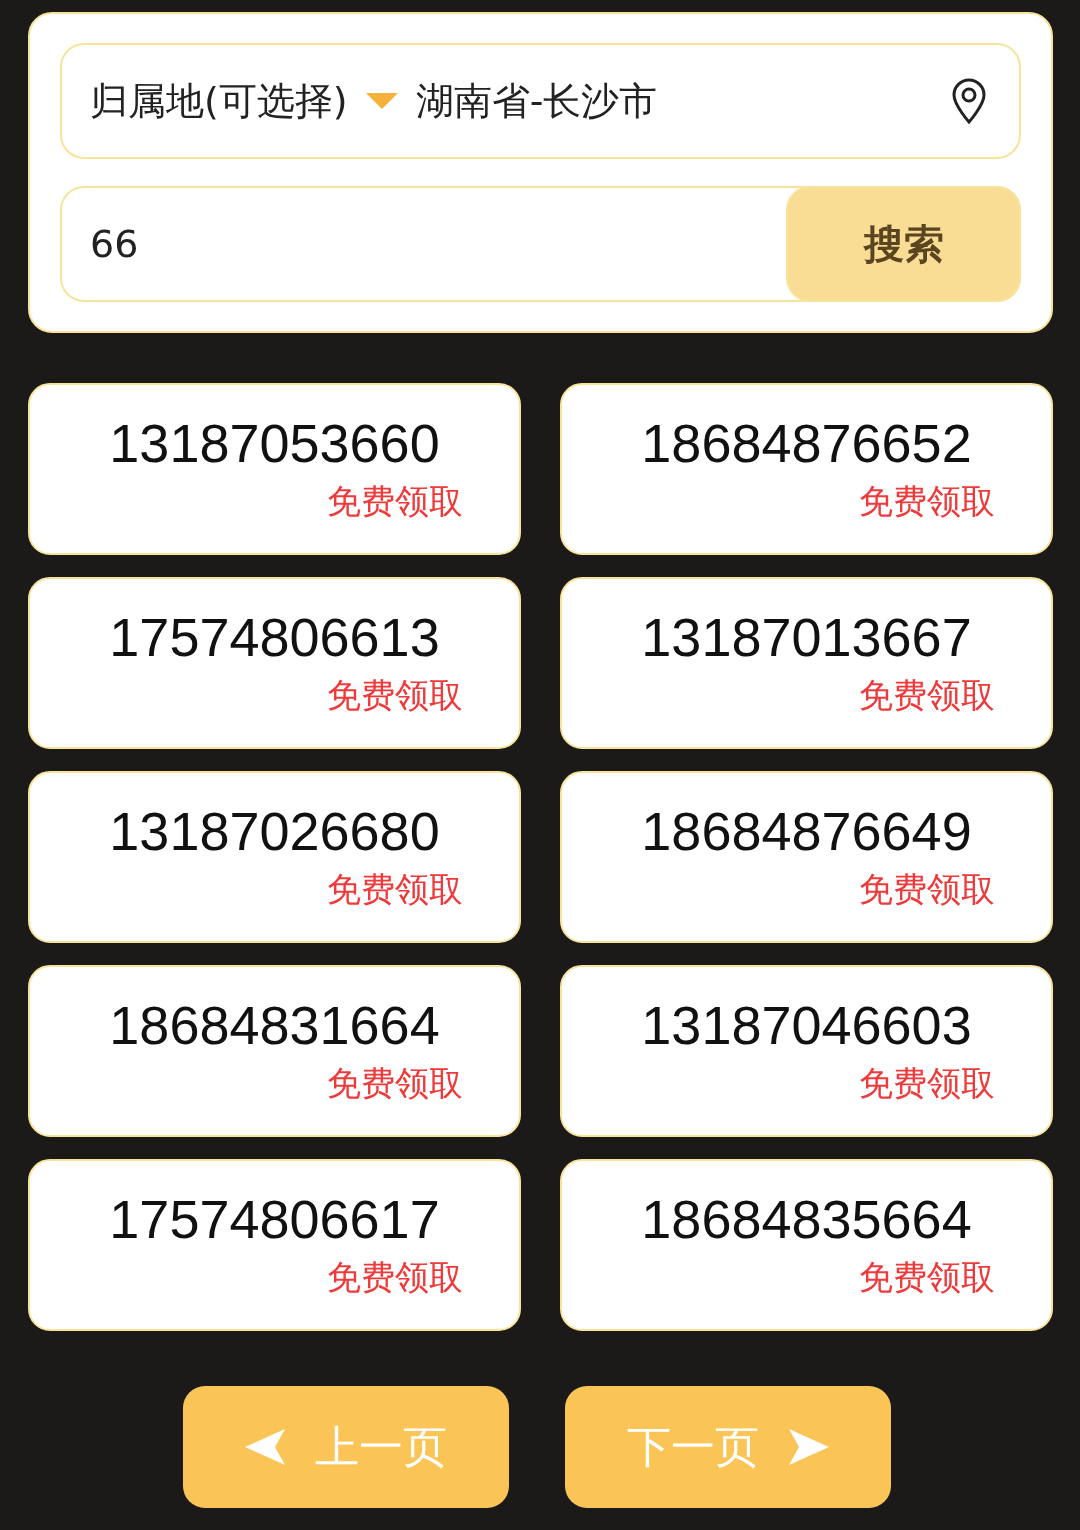 The height and width of the screenshot is (1530, 1080). I want to click on number-card: 18684876652 免费领取, so click(806, 469).